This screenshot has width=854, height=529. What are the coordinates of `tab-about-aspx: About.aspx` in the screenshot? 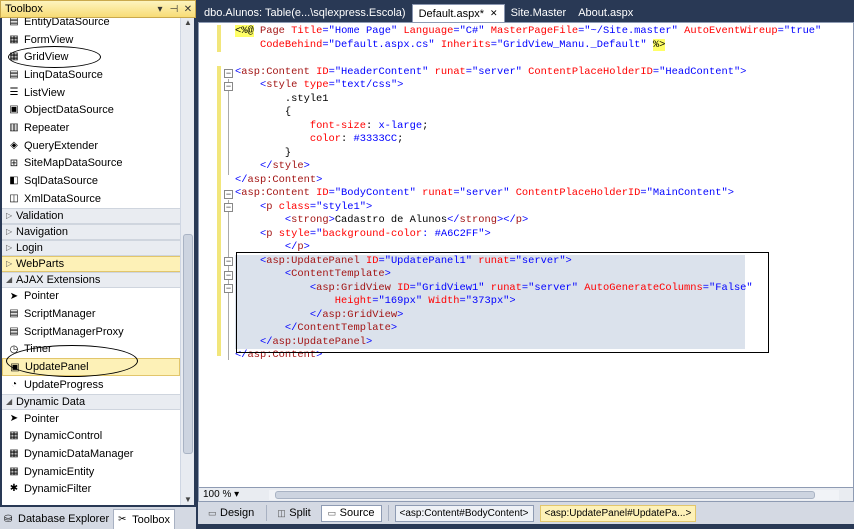 It's located at (605, 13).